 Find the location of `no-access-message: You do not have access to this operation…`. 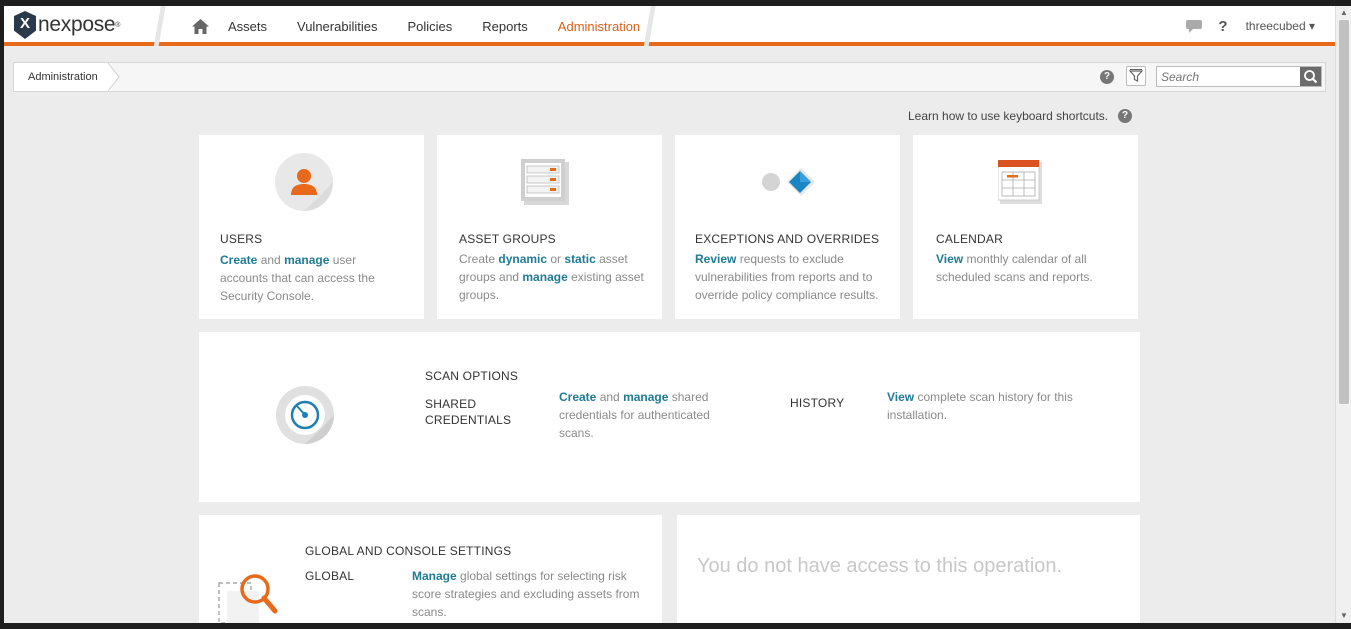

no-access-message: You do not have access to this operation… is located at coordinates (880, 566).